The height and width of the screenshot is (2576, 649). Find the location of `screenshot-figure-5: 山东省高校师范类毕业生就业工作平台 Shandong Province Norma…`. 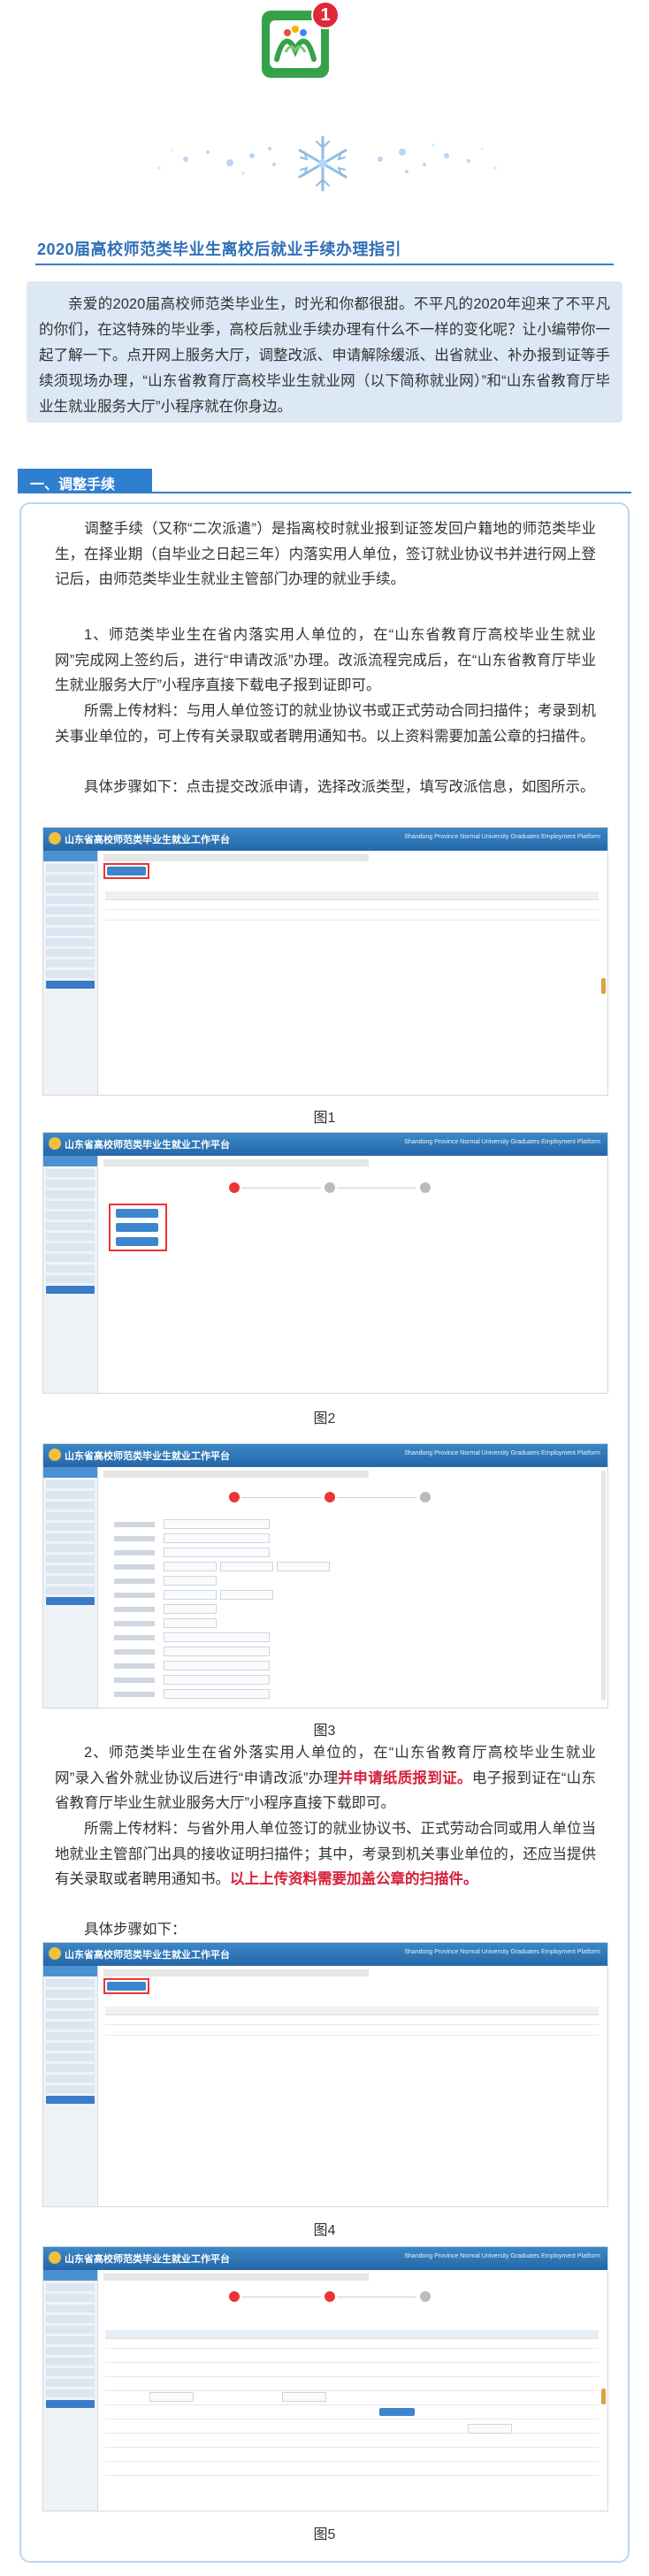

screenshot-figure-5: 山东省高校师范类毕业生就业工作平台 Shandong Province Norma… is located at coordinates (325, 2379).